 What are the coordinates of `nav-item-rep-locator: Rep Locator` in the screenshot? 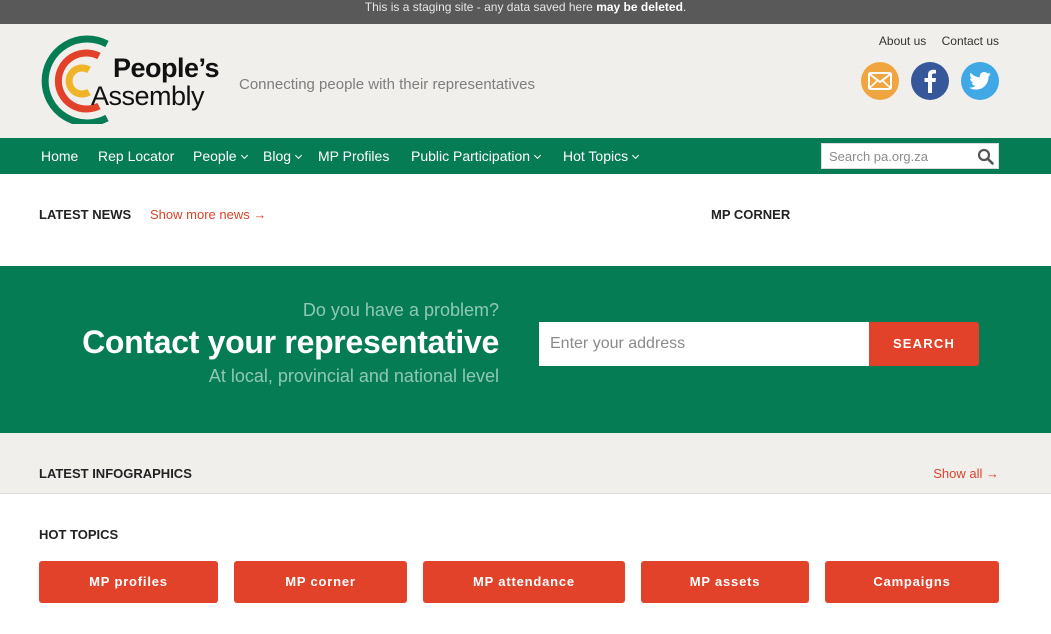 It's located at (136, 156).